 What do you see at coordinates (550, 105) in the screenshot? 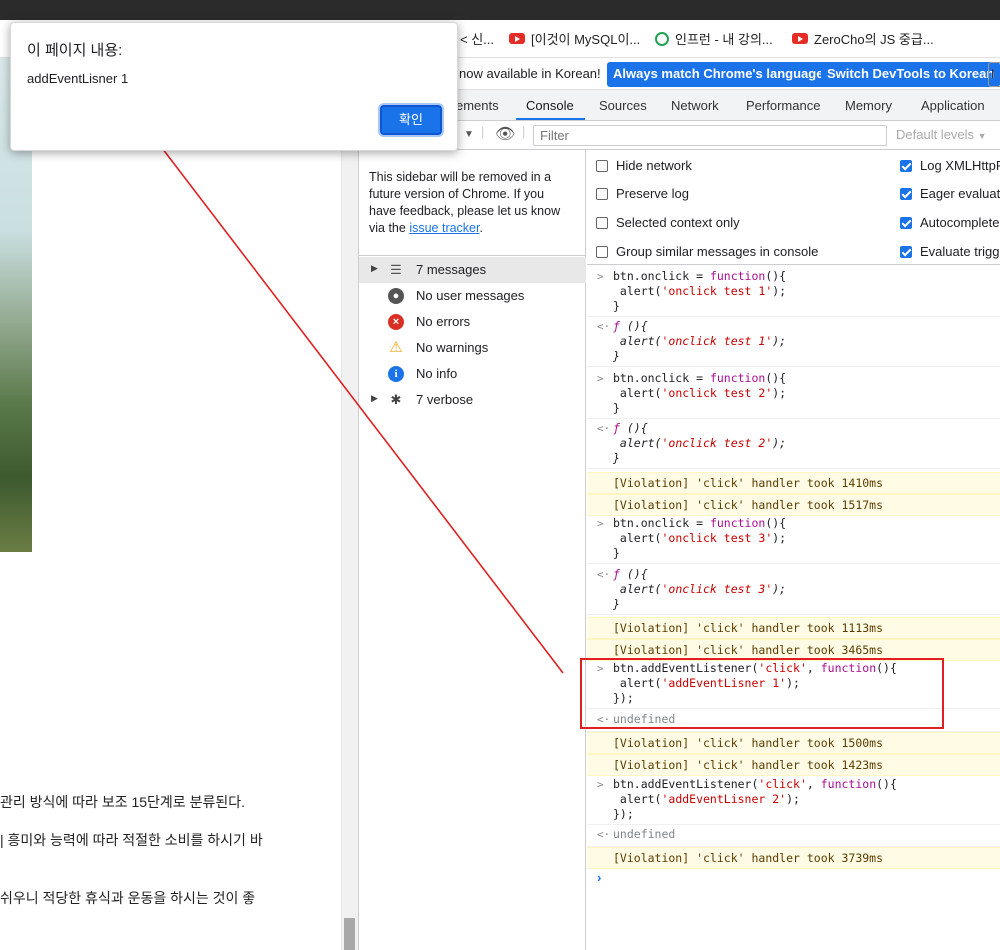
I see `tab-console: Console` at bounding box center [550, 105].